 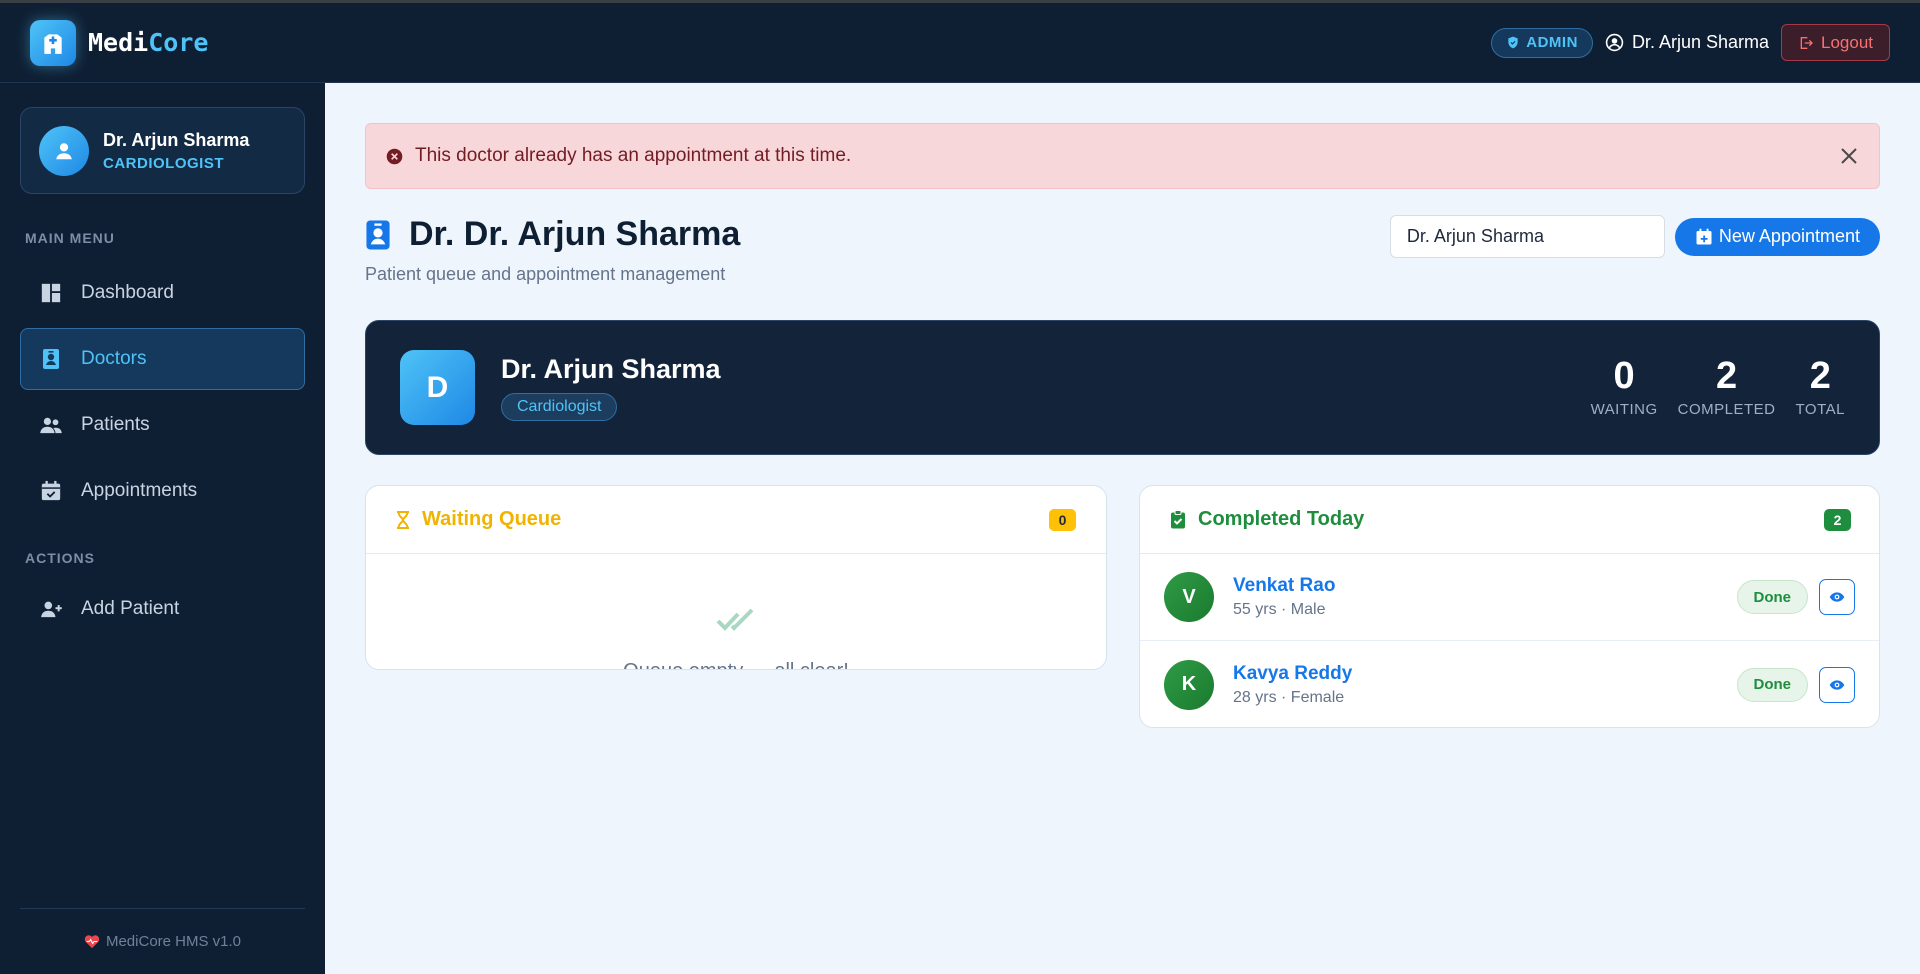 I want to click on main-menu-label: MAIN MENU, so click(x=70, y=238).